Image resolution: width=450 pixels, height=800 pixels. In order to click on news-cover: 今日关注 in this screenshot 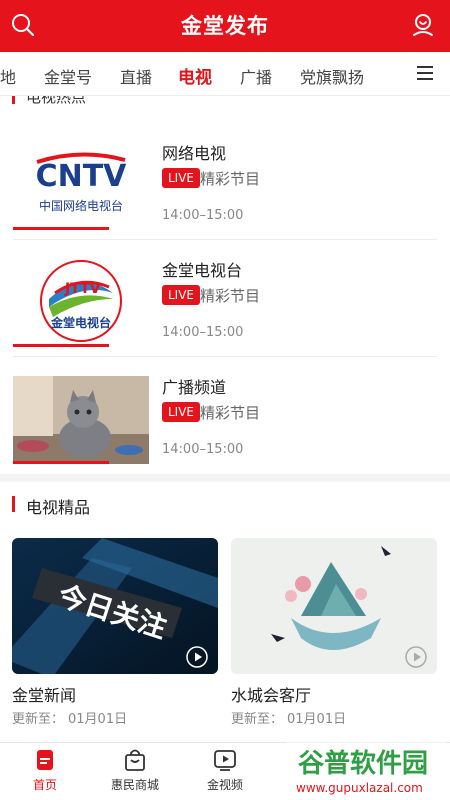, I will do `click(115, 606)`.